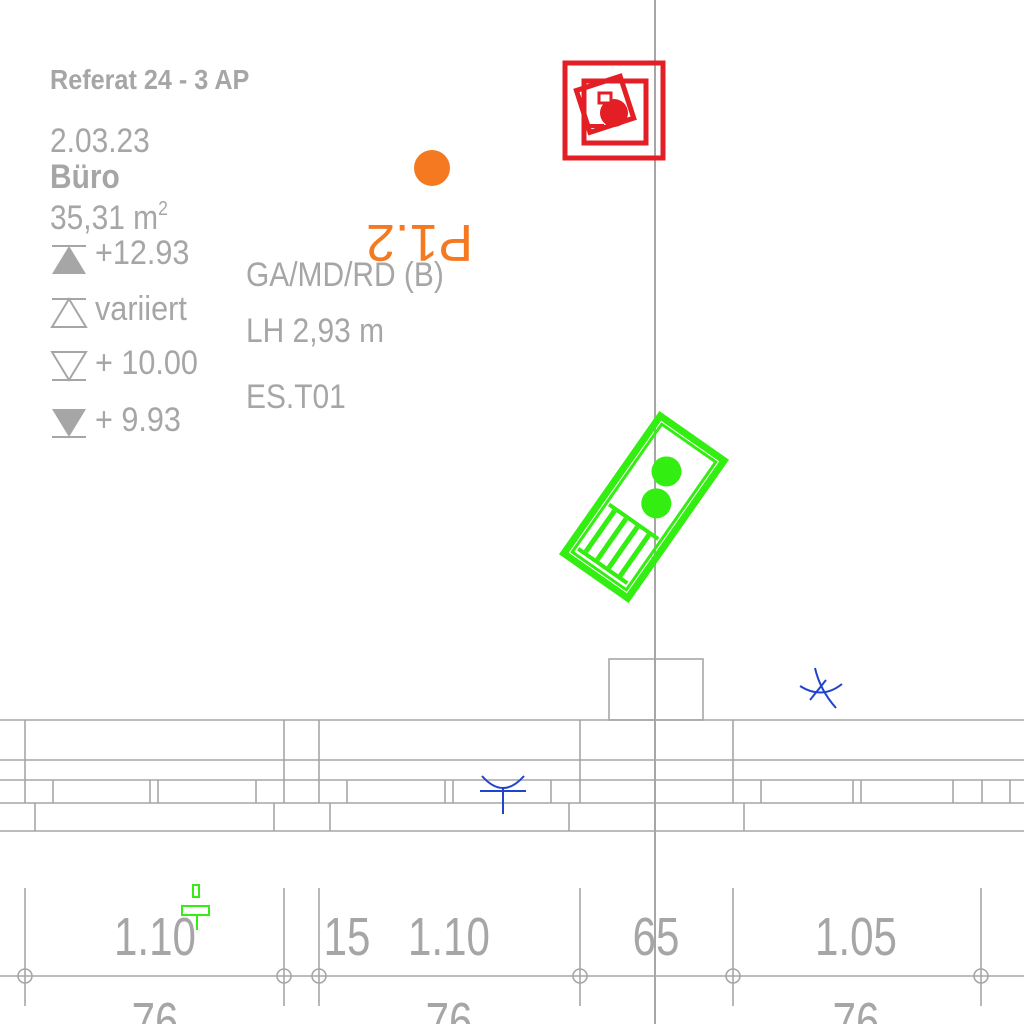 The width and height of the screenshot is (1024, 1024). I want to click on clear-height: LH 2,93 m, so click(315, 331).